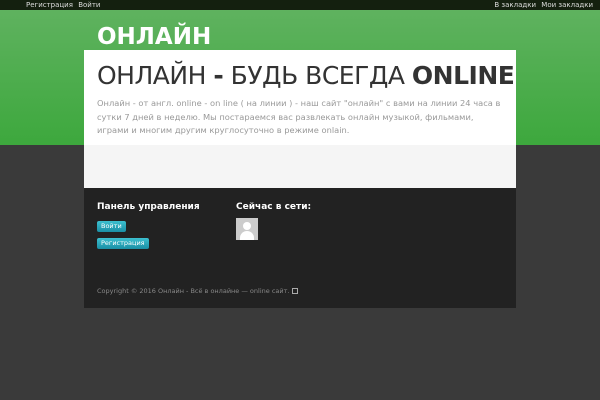 The width and height of the screenshot is (600, 400). What do you see at coordinates (274, 207) in the screenshot?
I see `online-title: Сейчас в сети:` at bounding box center [274, 207].